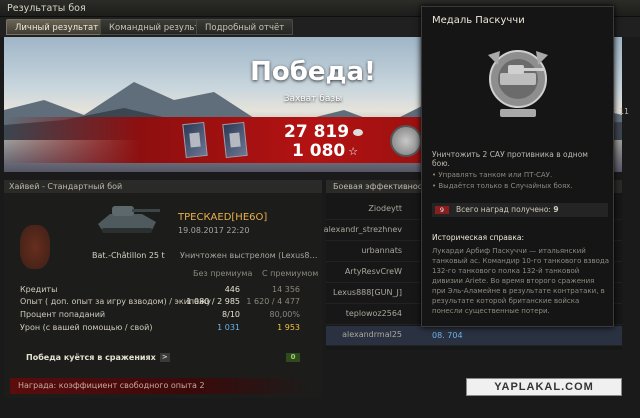 Image resolution: width=640 pixels, height=418 pixels. I want to click on history-title: Историческая справка:, so click(478, 237).